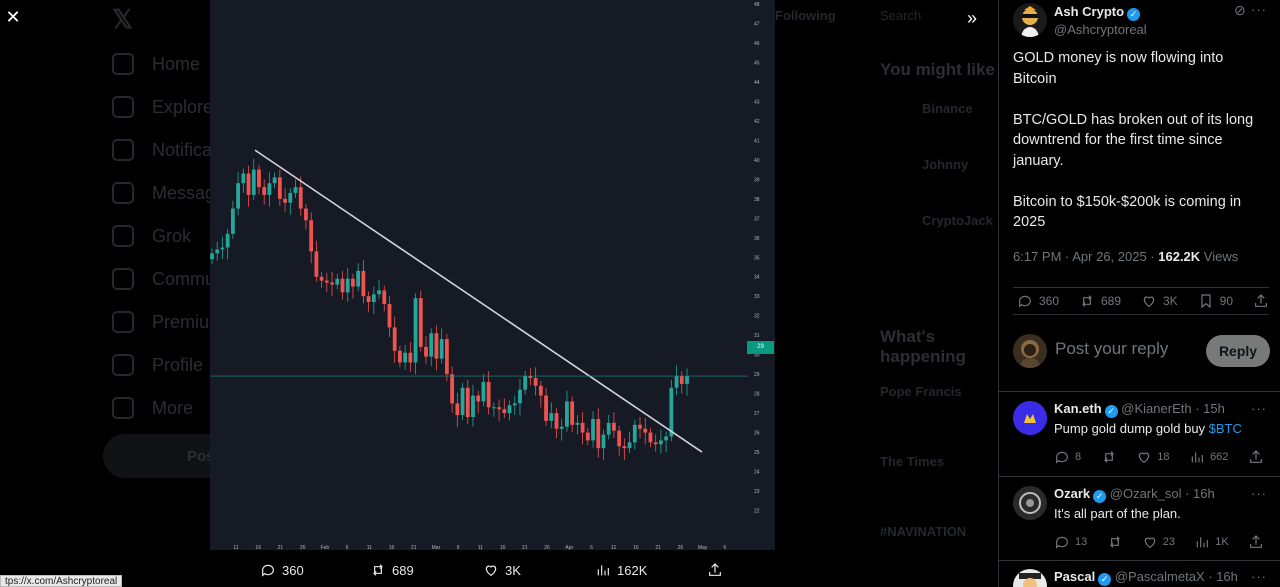  I want to click on bg-suggestion: Binance, so click(947, 108).